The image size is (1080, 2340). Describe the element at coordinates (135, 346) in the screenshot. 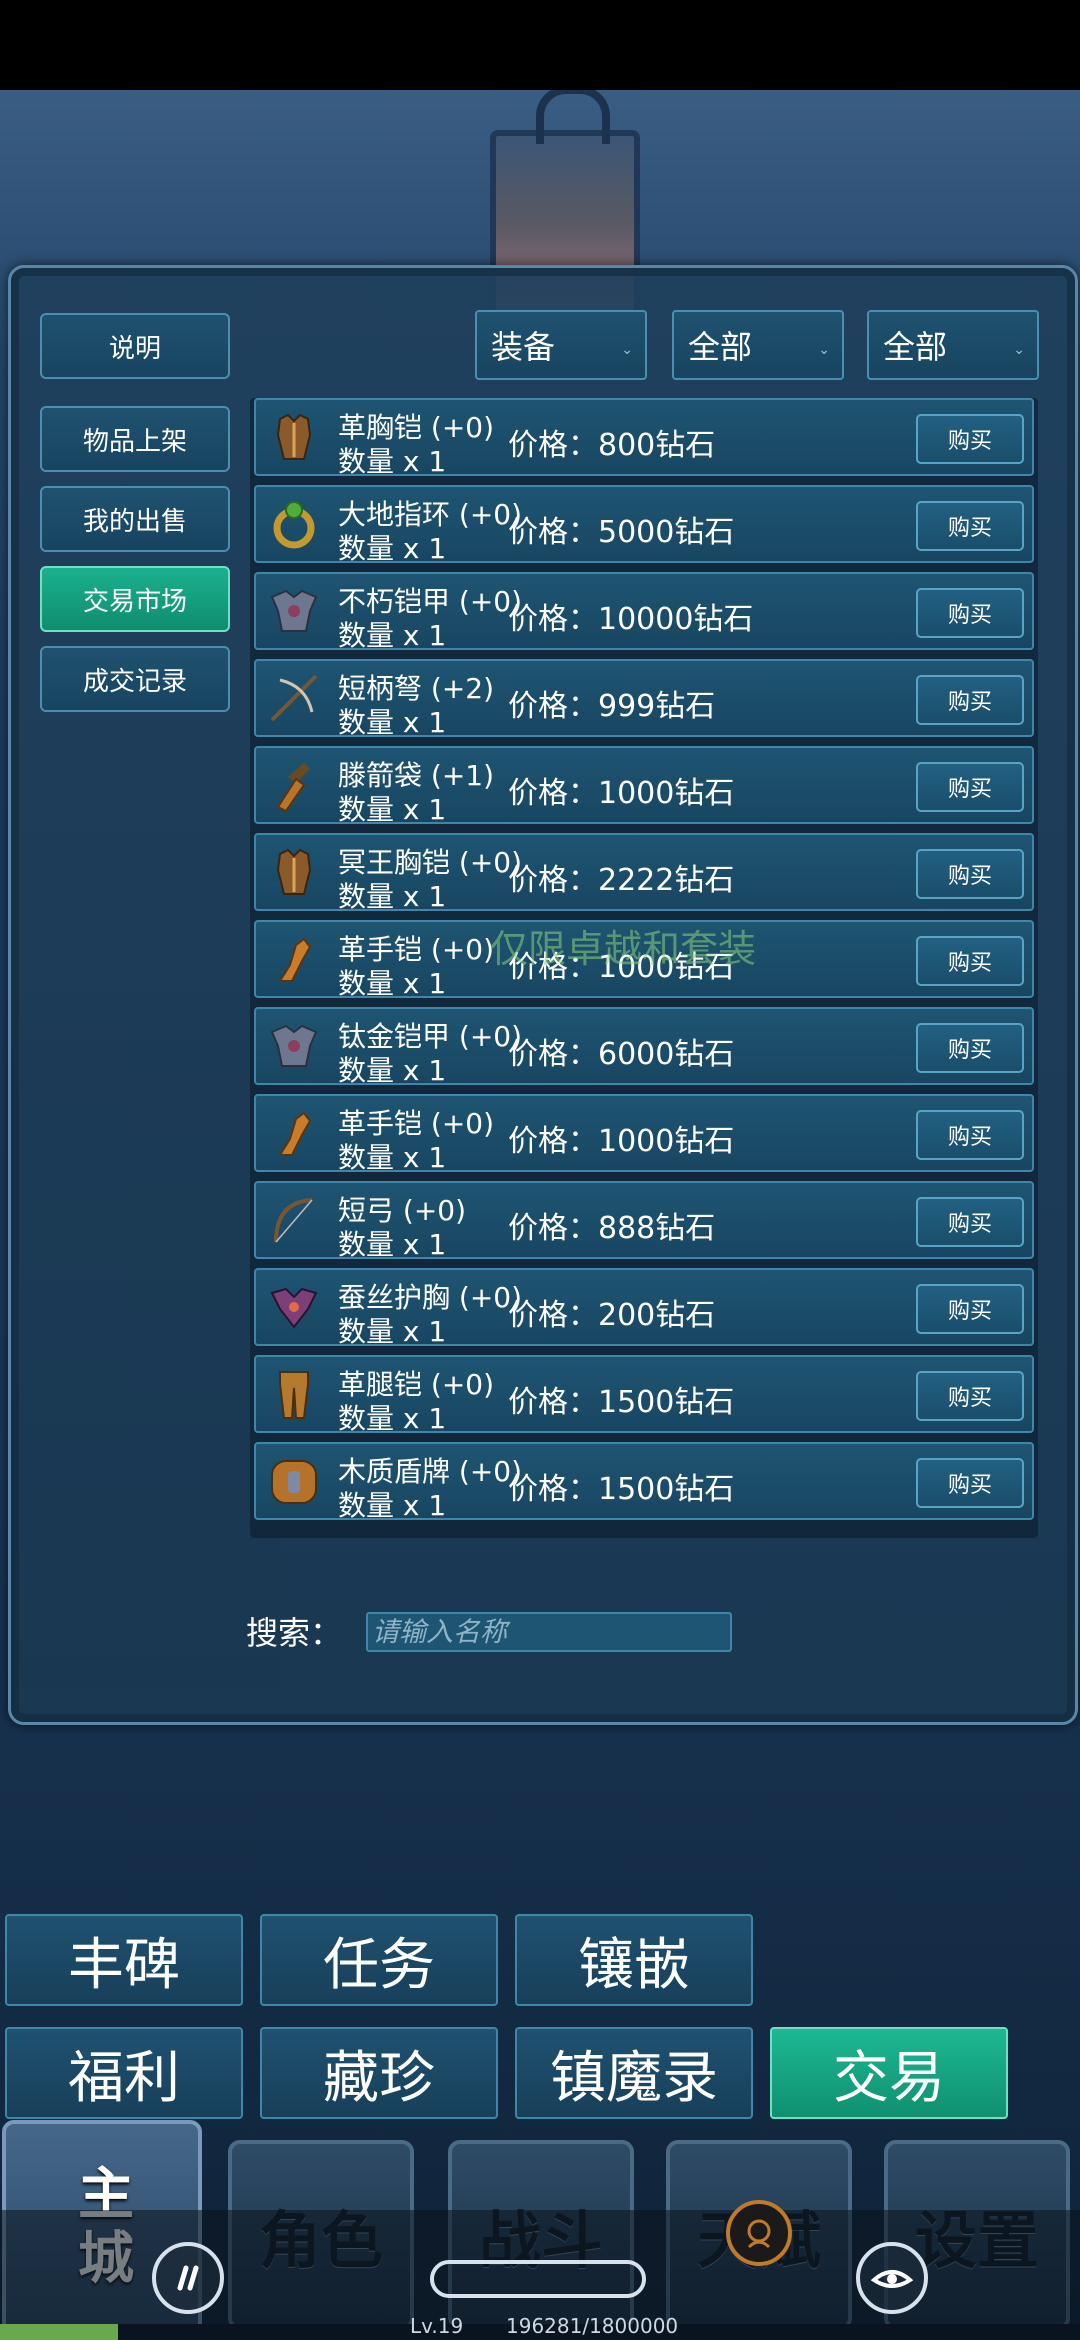

I see `side-menu-instructions: 说明` at that location.